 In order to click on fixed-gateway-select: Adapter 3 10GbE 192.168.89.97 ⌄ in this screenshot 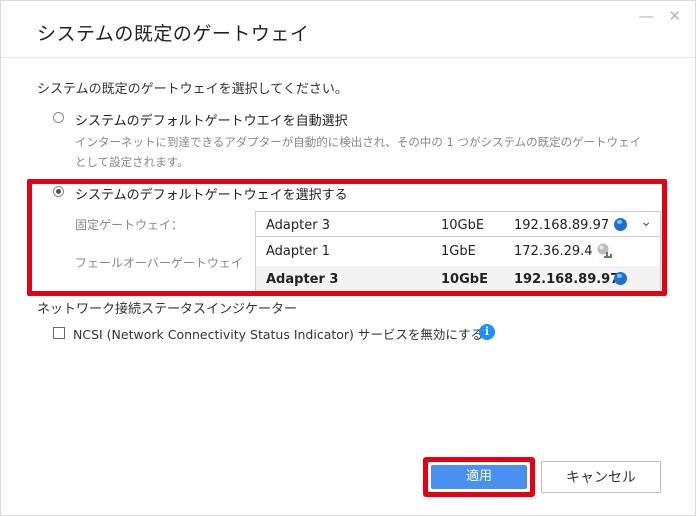, I will do `click(458, 224)`.